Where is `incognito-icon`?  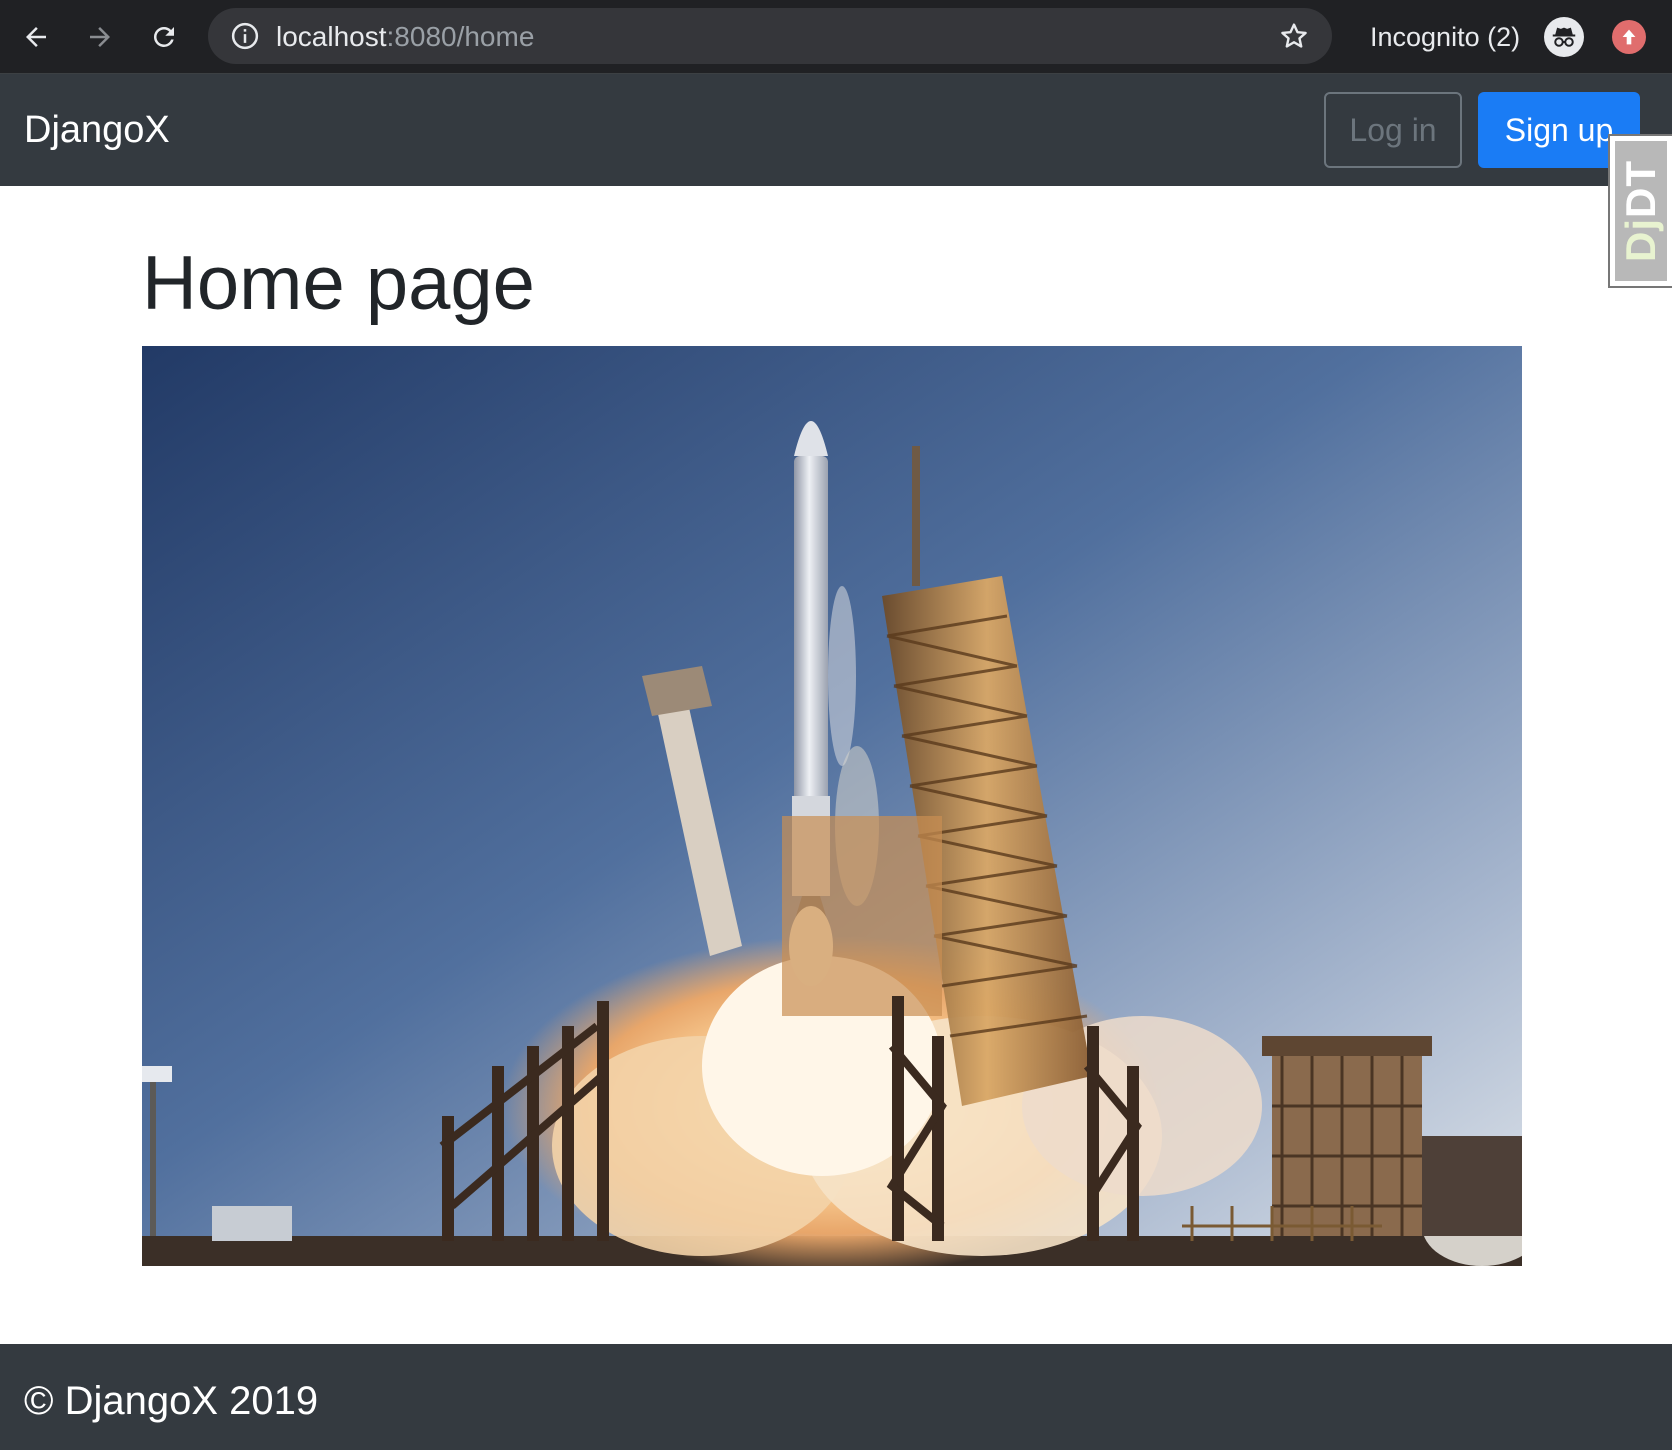 incognito-icon is located at coordinates (1564, 37).